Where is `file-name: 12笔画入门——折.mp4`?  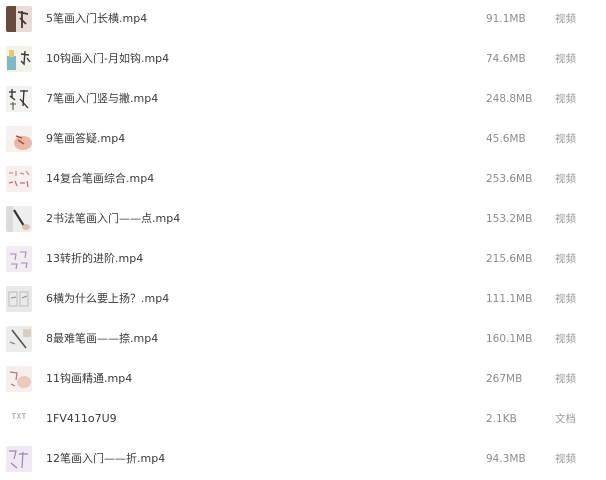 file-name: 12笔画入门——折.mp4 is located at coordinates (105, 459).